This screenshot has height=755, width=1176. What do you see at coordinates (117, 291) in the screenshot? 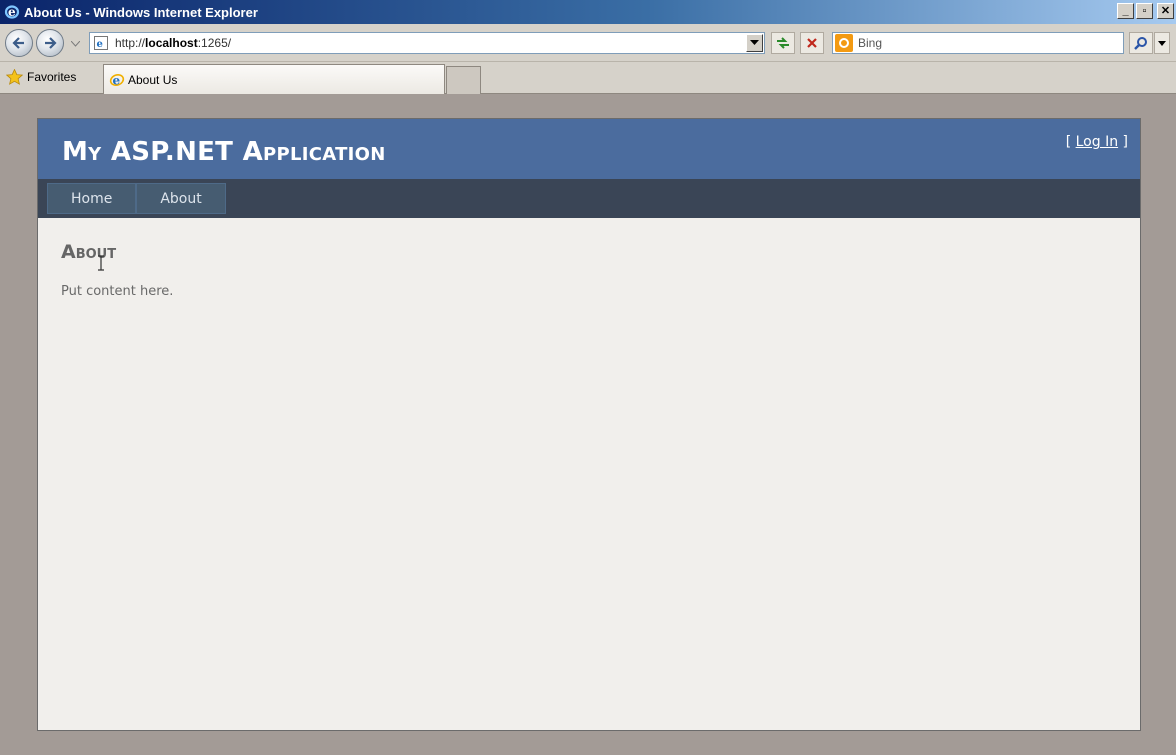
I see `page-body-text: Put content here.` at bounding box center [117, 291].